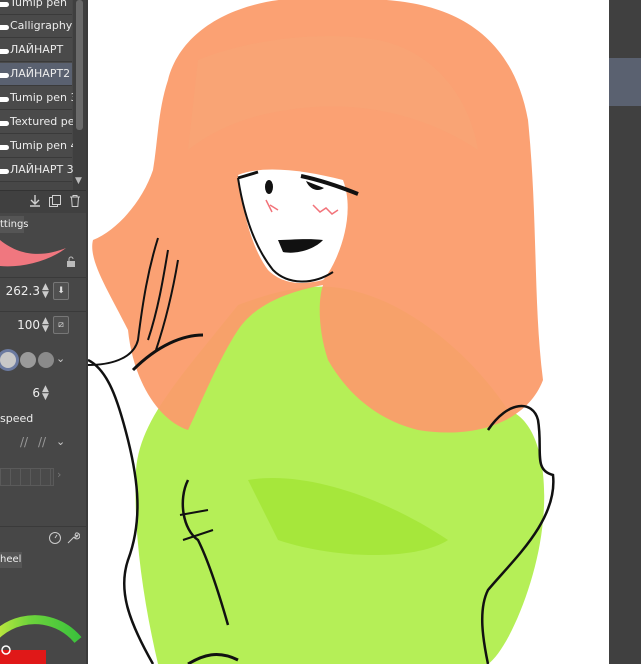 The height and width of the screenshot is (664, 641). What do you see at coordinates (55, 539) in the screenshot?
I see `gauge-icon` at bounding box center [55, 539].